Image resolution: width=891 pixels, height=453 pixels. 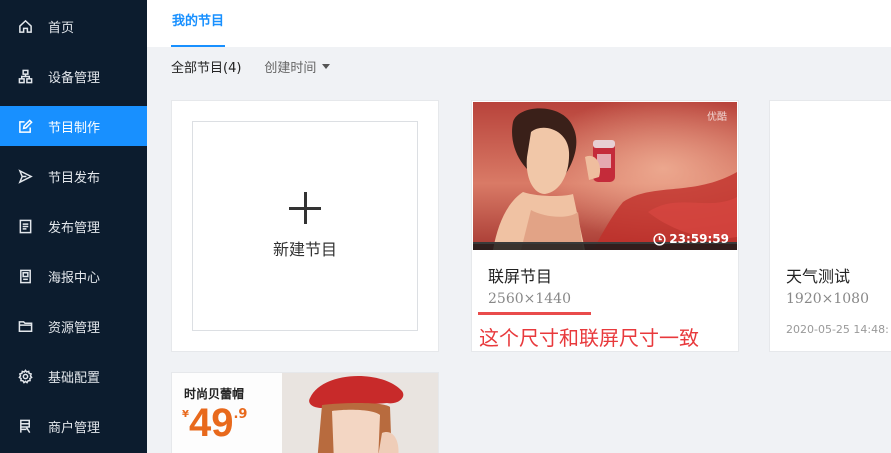 I want to click on program-card: 天气测试 1920×1080 2020-05-25 14:48:, so click(x=830, y=226).